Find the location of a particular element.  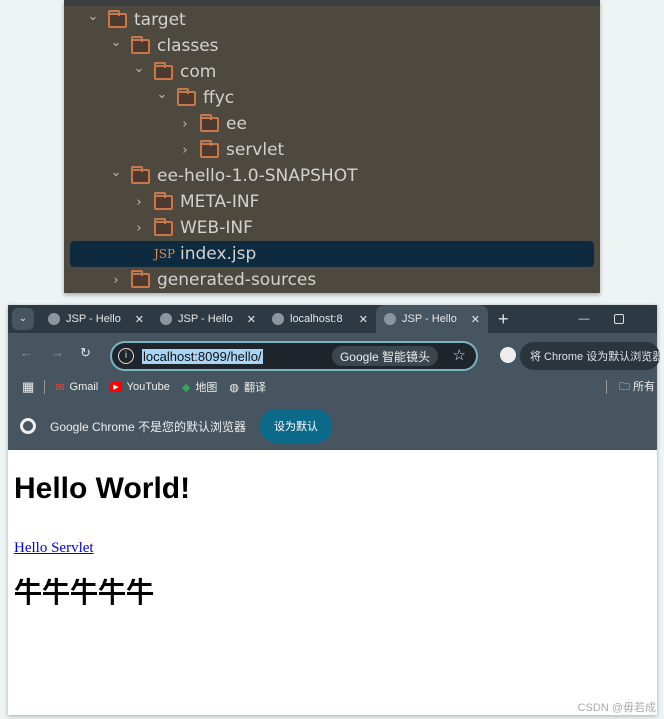

infobar-text: Google Chrome 不是您的默认浏览器 is located at coordinates (148, 426).